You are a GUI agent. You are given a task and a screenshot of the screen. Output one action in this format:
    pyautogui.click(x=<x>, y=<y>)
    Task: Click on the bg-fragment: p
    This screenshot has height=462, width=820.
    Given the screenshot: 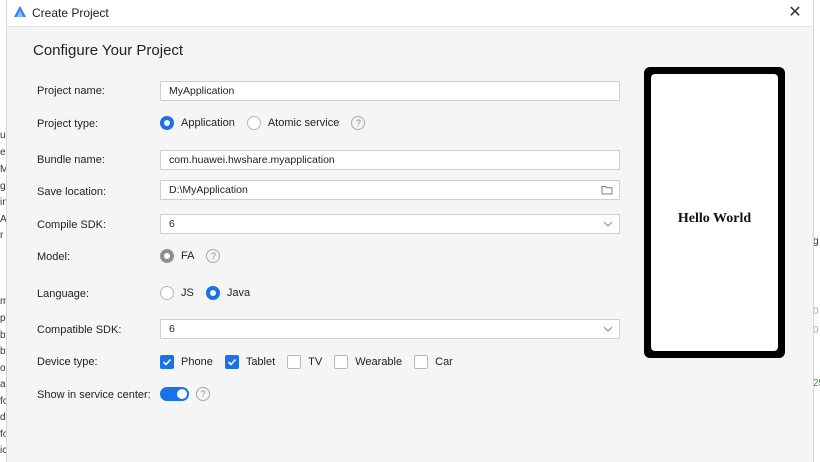 What is the action you would take?
    pyautogui.click(x=3, y=318)
    